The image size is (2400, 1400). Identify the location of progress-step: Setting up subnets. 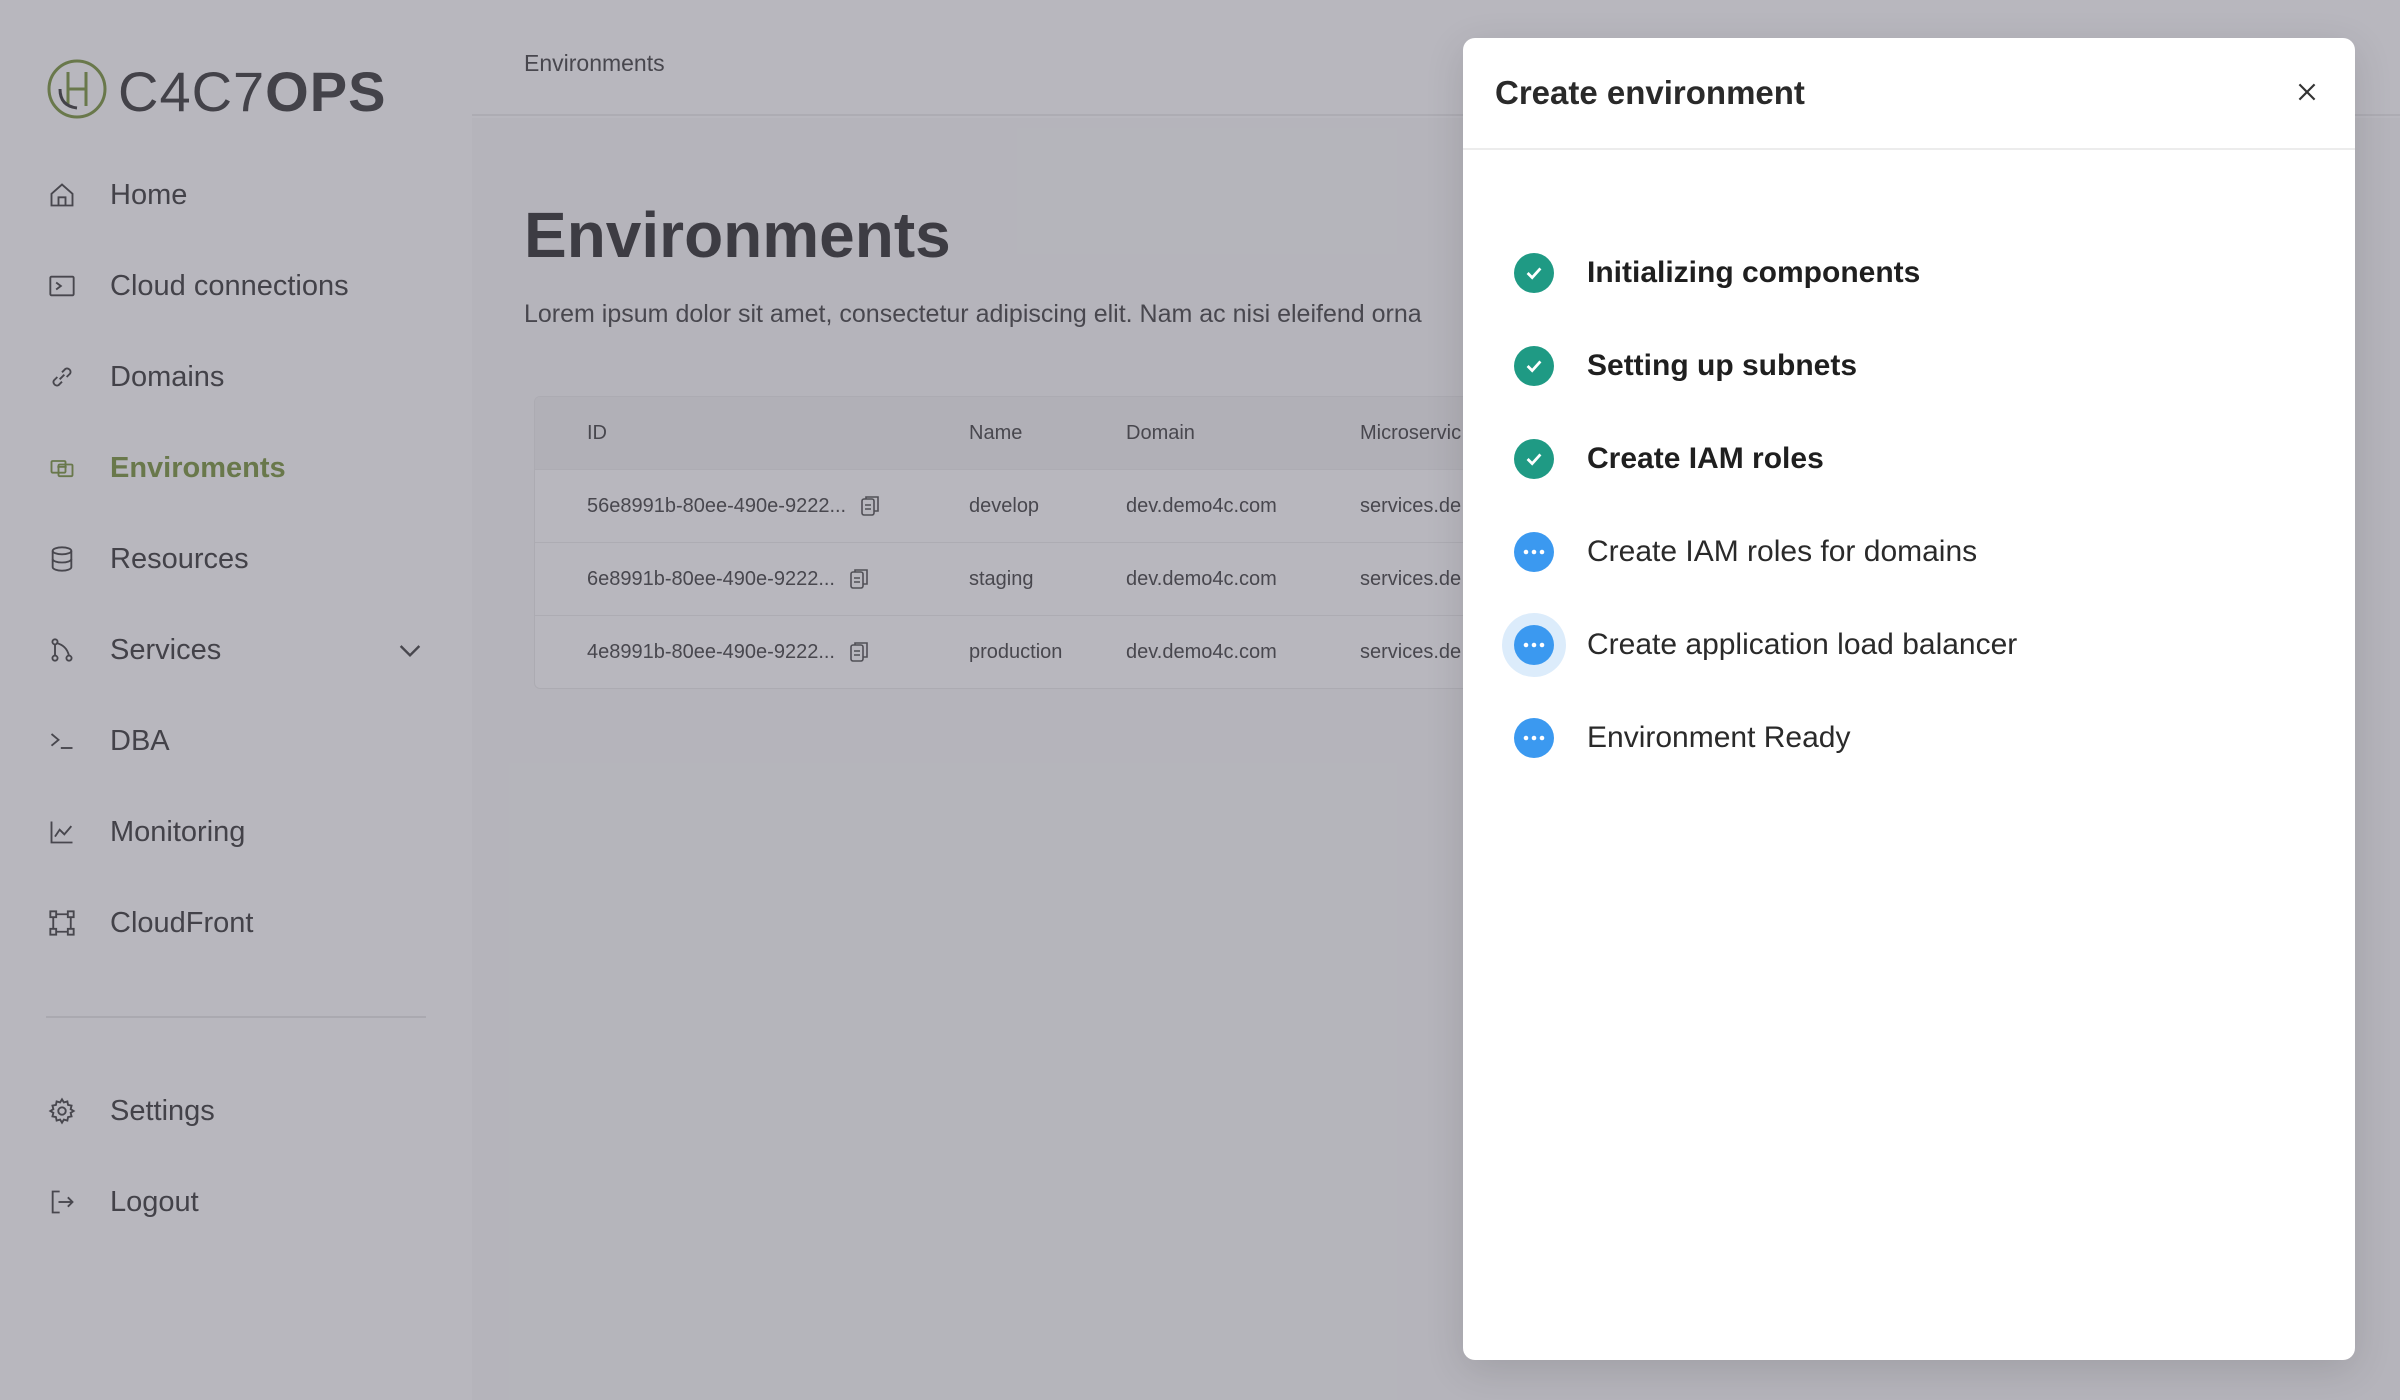
(1683, 366).